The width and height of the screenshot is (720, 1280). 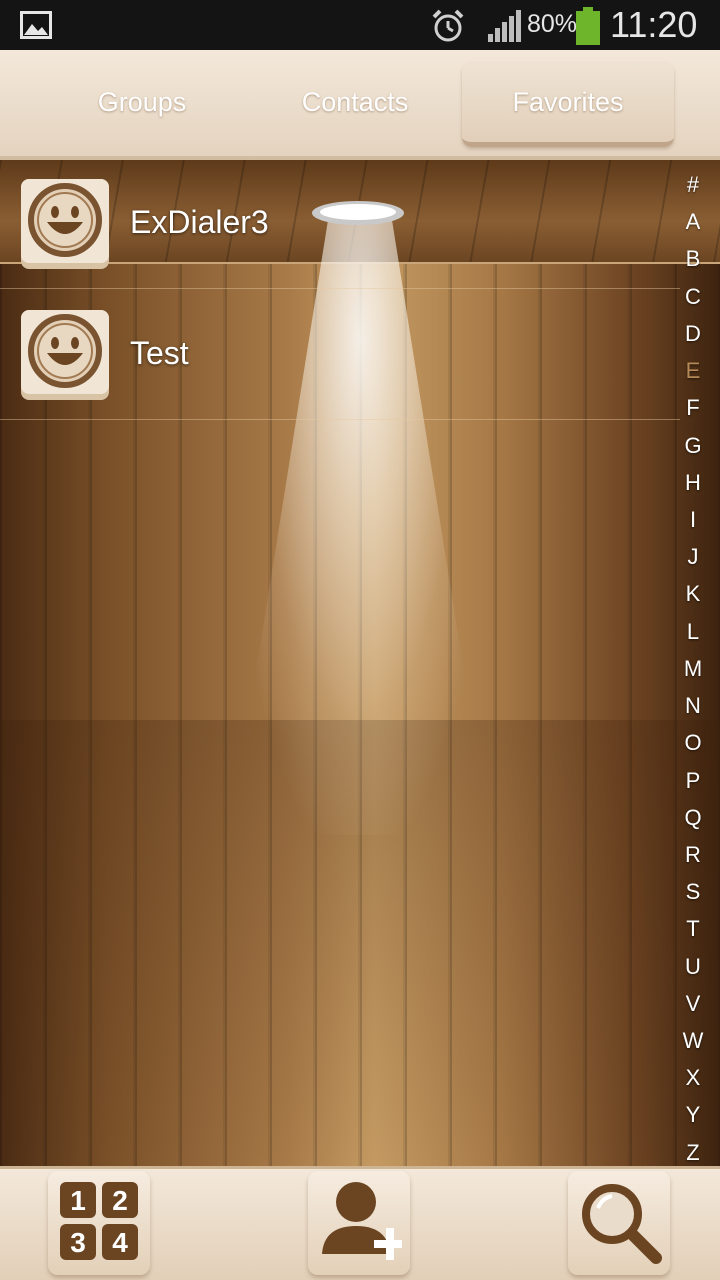 I want to click on add-contact-button, so click(x=359, y=1223).